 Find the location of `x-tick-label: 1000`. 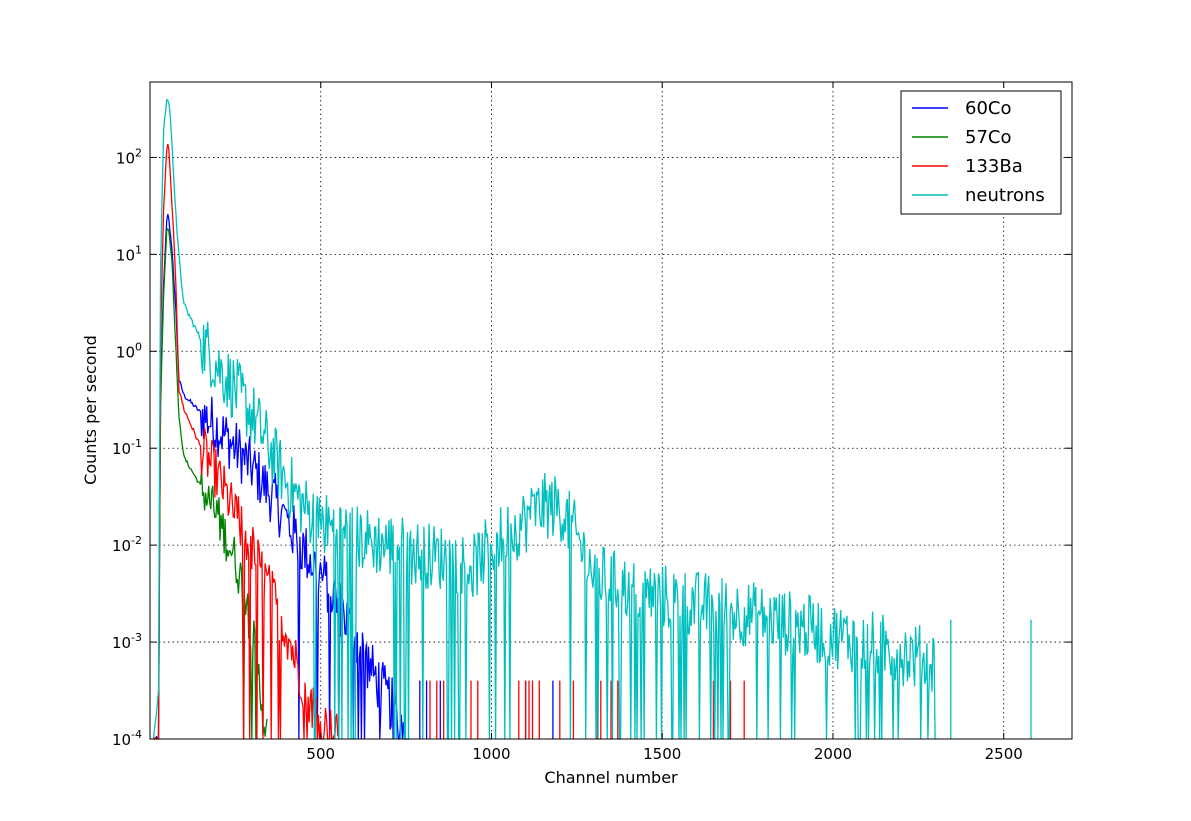

x-tick-label: 1000 is located at coordinates (491, 754).